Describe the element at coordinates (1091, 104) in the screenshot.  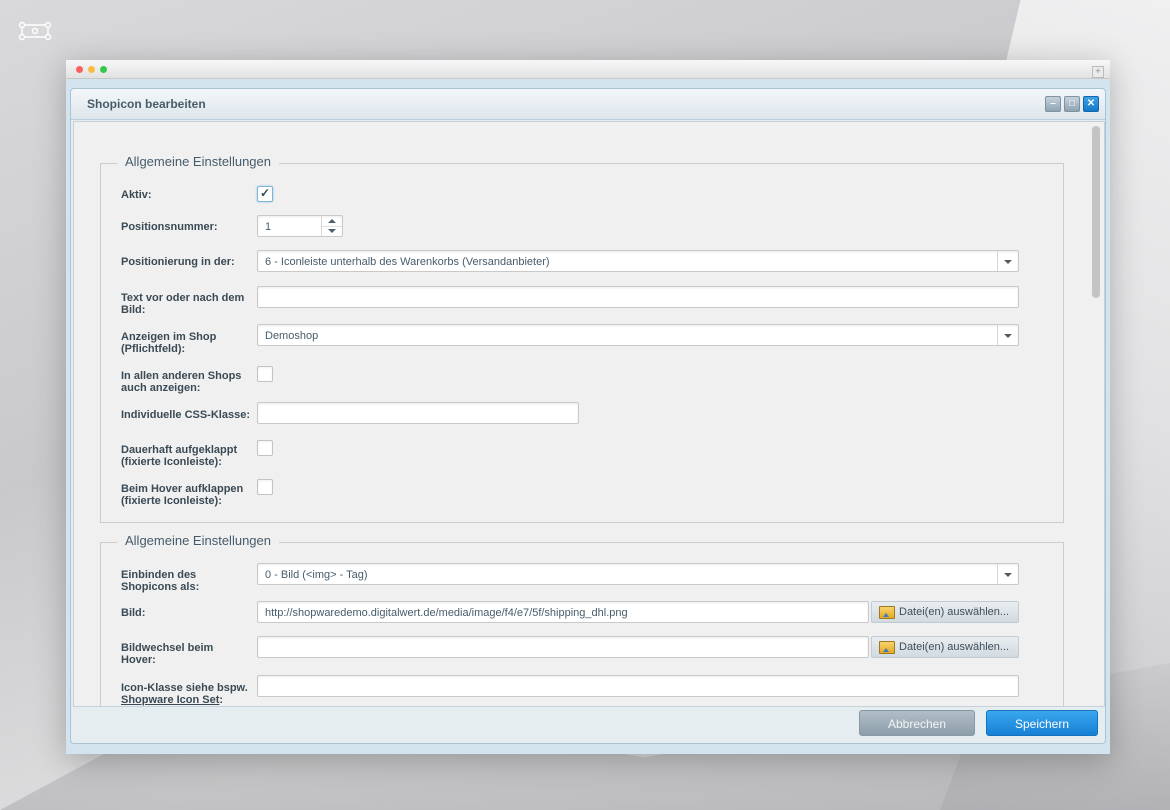
I see `close-icon: ✕` at that location.